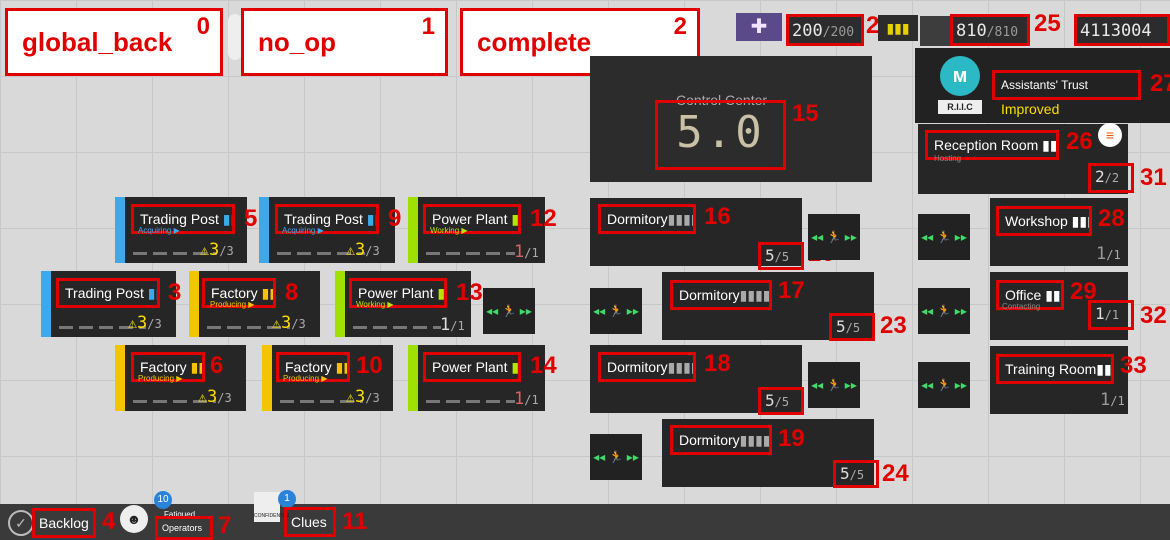  What do you see at coordinates (287, 499) in the screenshot?
I see `clues-count-badge: 1` at bounding box center [287, 499].